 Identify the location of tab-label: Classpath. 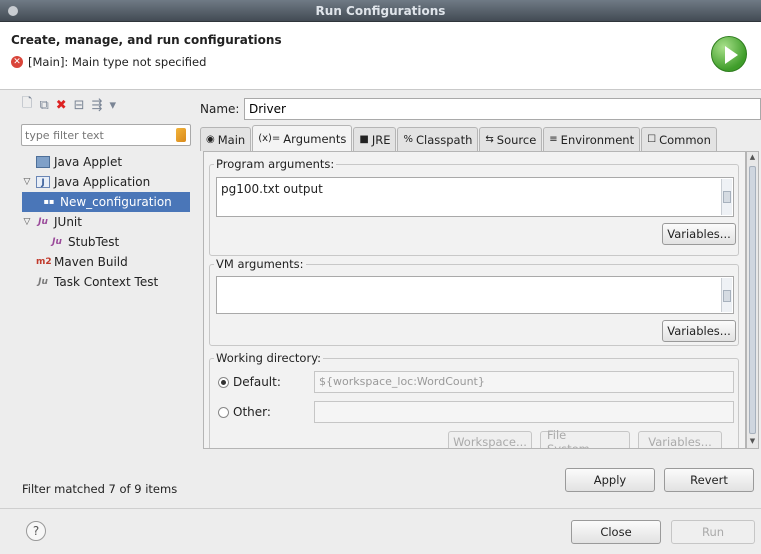
(444, 139).